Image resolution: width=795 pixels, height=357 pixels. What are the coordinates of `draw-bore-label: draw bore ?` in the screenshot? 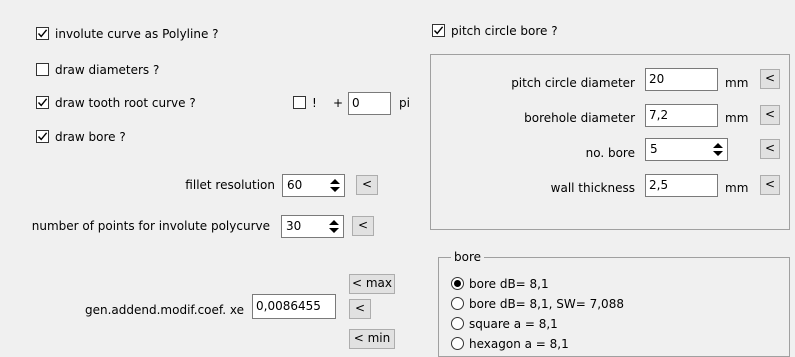 It's located at (90, 137).